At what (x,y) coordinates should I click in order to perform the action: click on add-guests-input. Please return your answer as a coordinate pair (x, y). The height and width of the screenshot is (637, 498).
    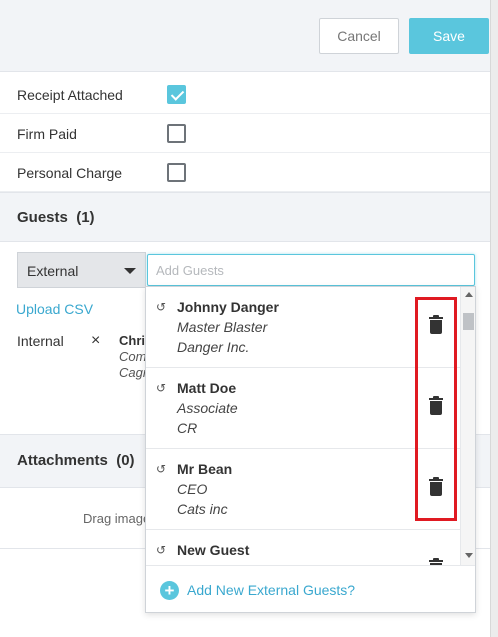
    Looking at the image, I should click on (311, 270).